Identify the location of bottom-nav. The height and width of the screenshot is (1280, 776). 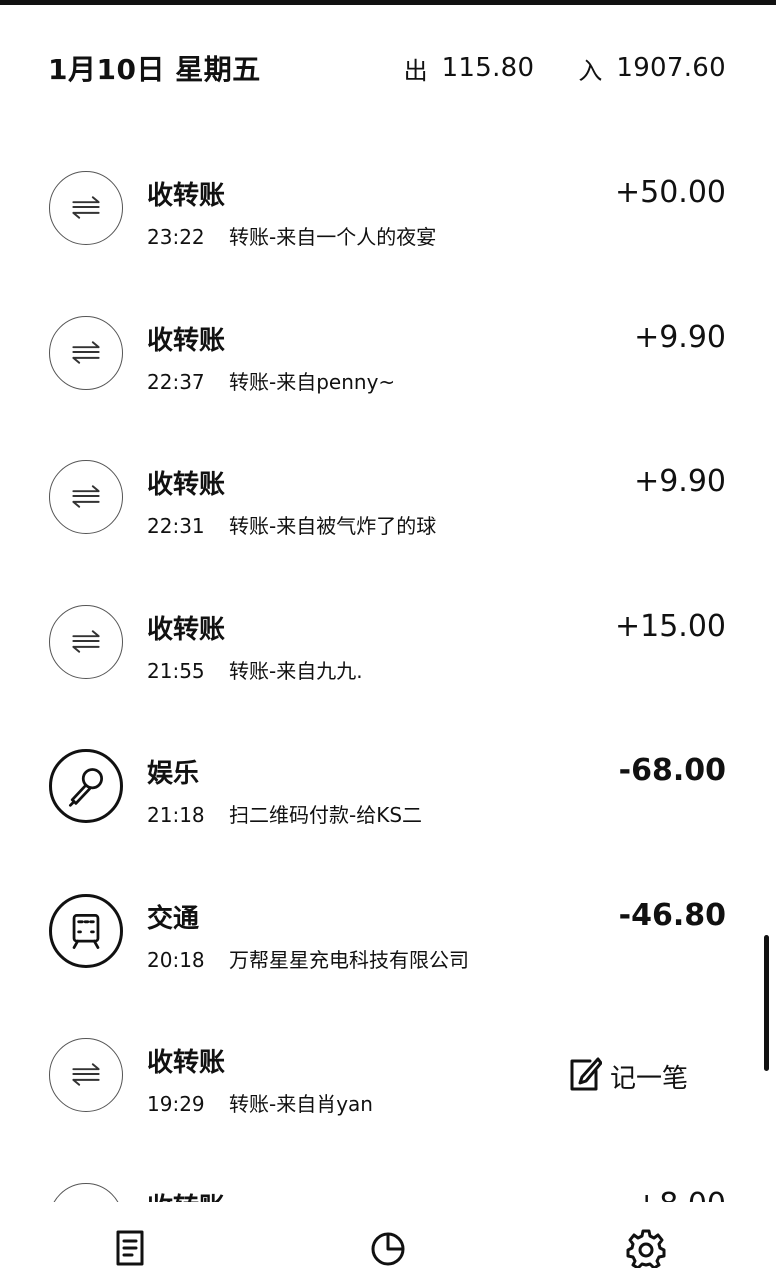
(388, 1241).